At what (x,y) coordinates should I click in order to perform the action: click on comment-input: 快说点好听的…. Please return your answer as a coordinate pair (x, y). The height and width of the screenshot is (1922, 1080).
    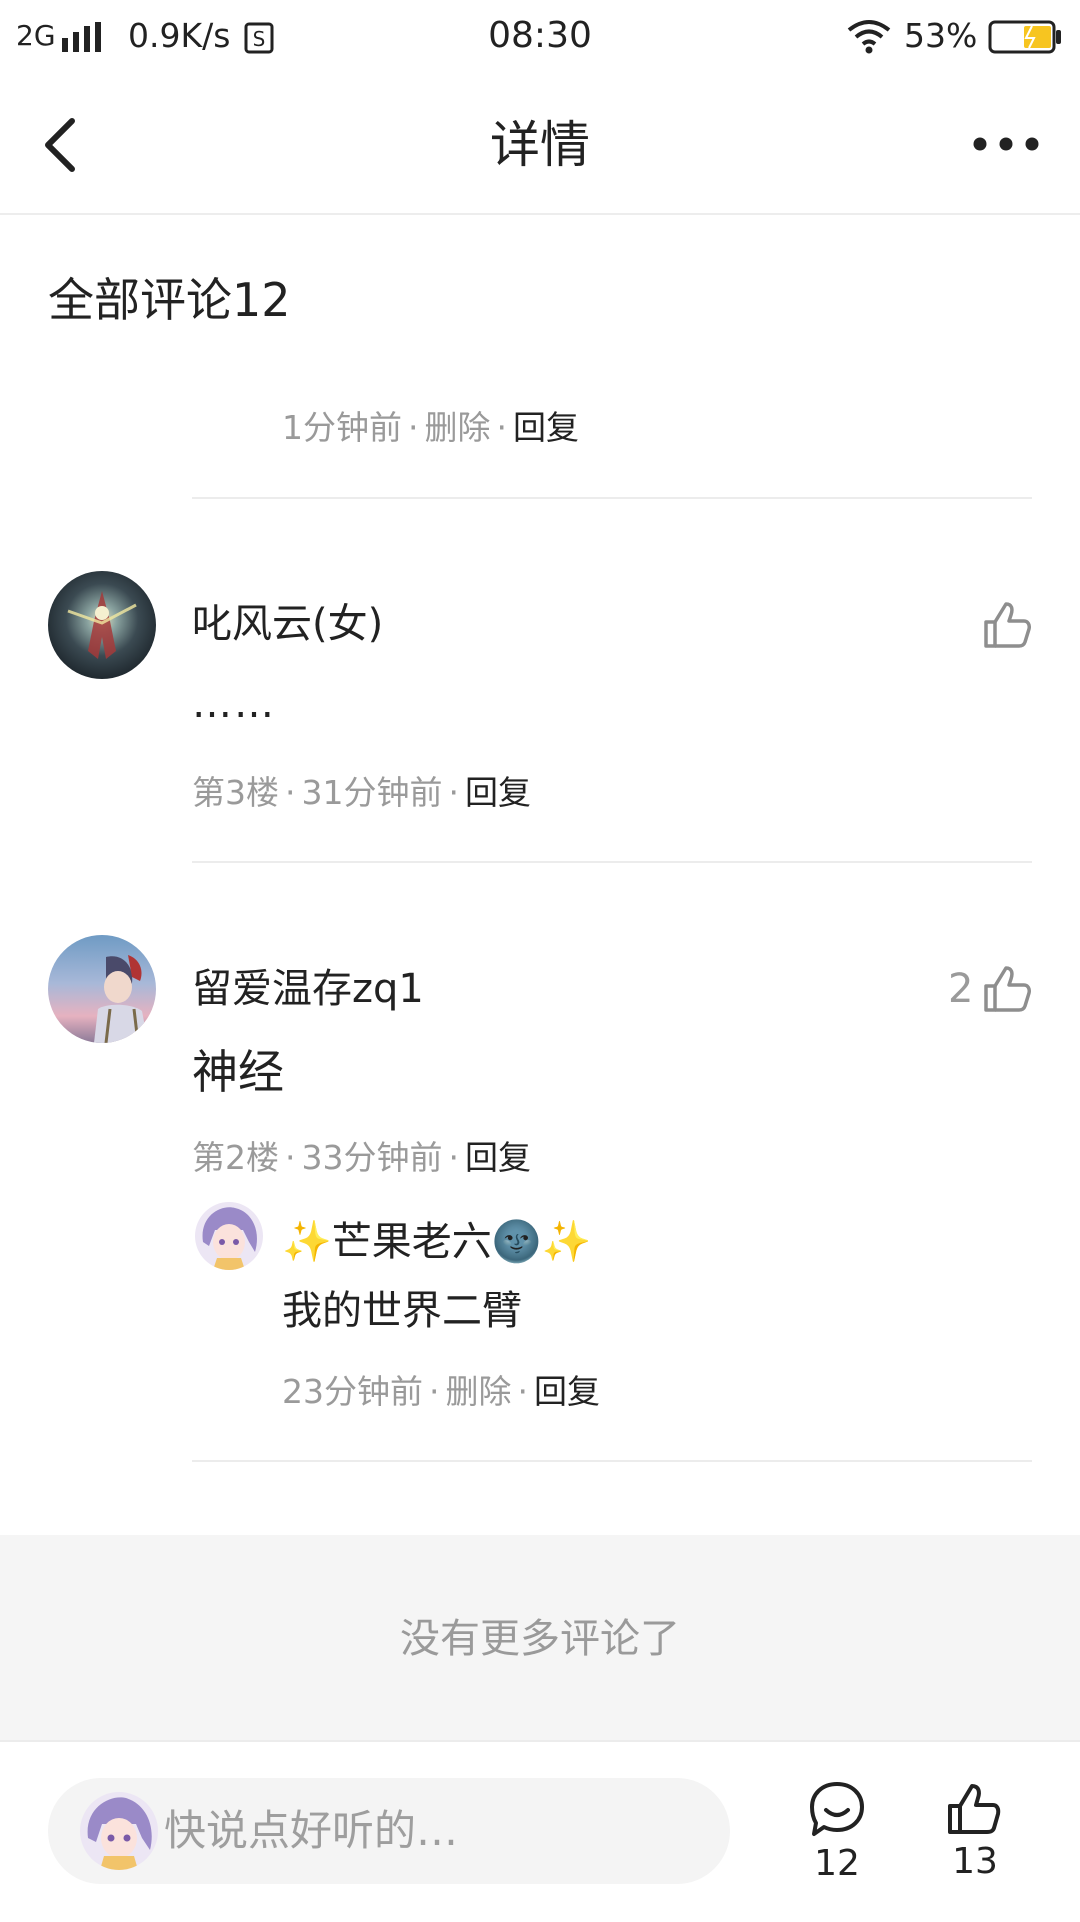
    Looking at the image, I should click on (389, 1831).